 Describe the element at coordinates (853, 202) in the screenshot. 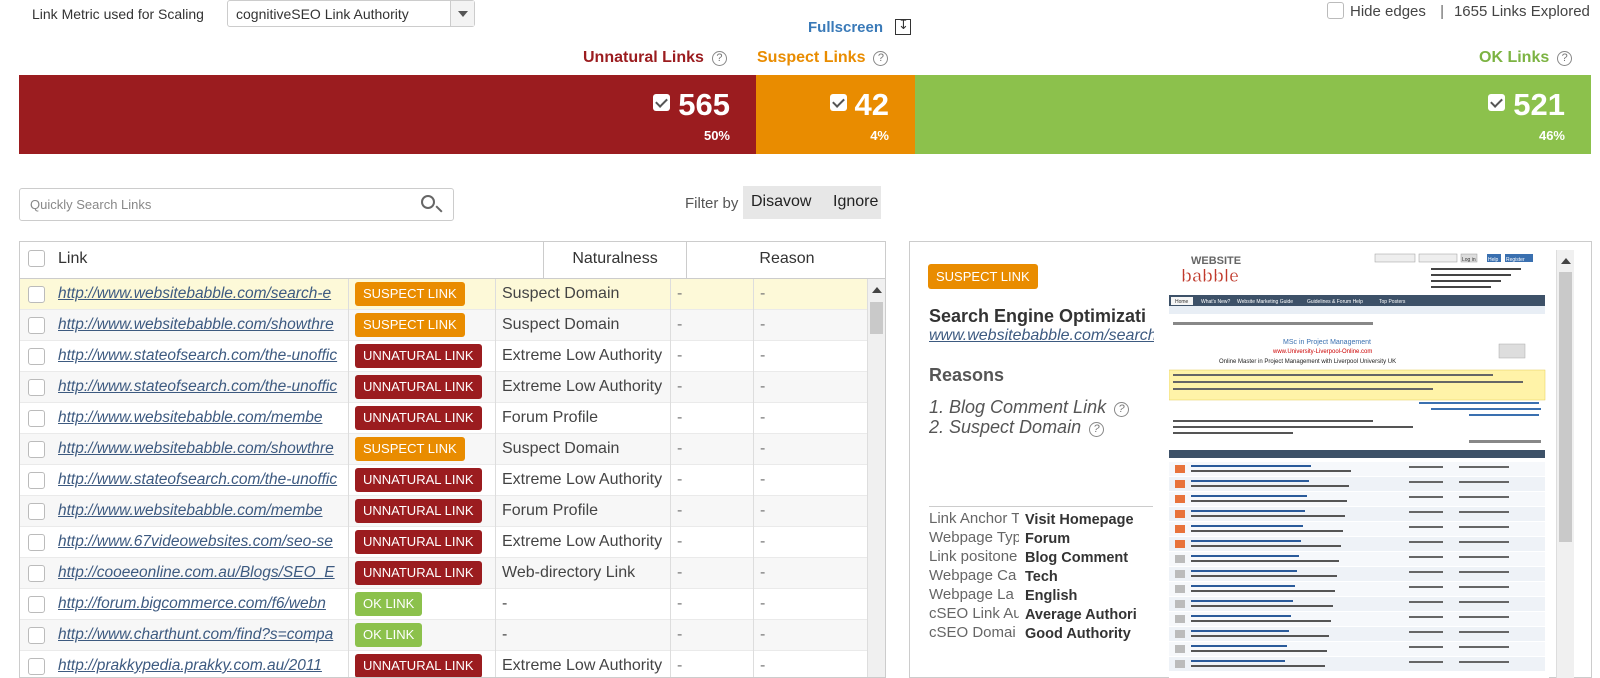

I see `filter-ignore-button: Ignore` at that location.